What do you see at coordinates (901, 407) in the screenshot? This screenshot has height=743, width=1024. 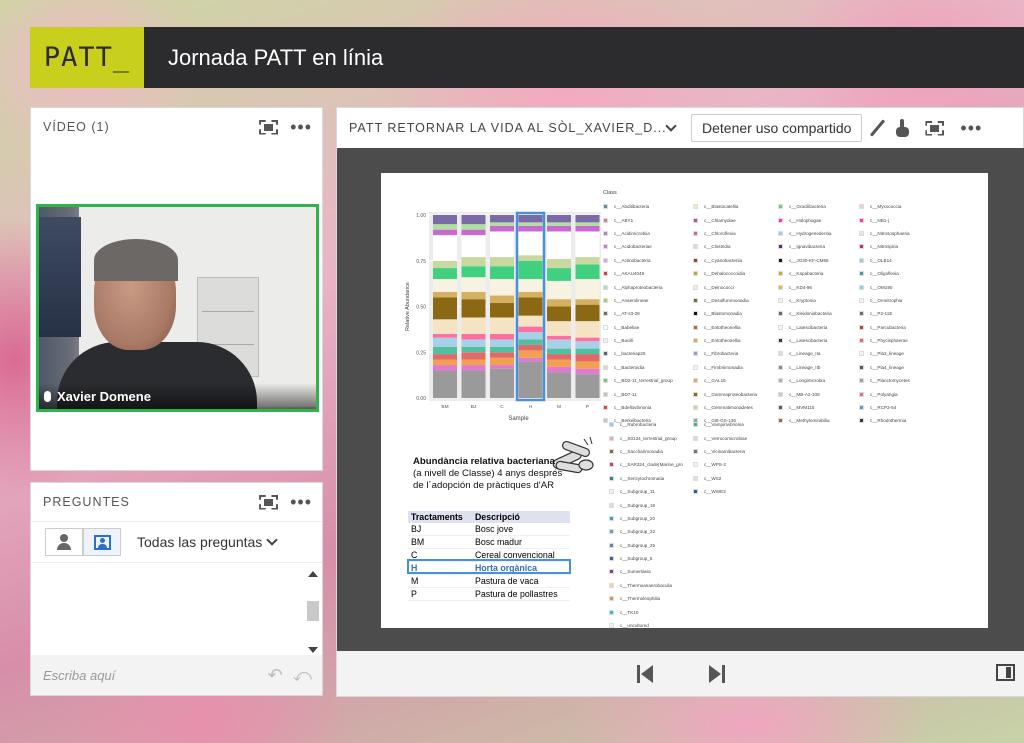 I see `legend-item: c__RCP2-54` at bounding box center [901, 407].